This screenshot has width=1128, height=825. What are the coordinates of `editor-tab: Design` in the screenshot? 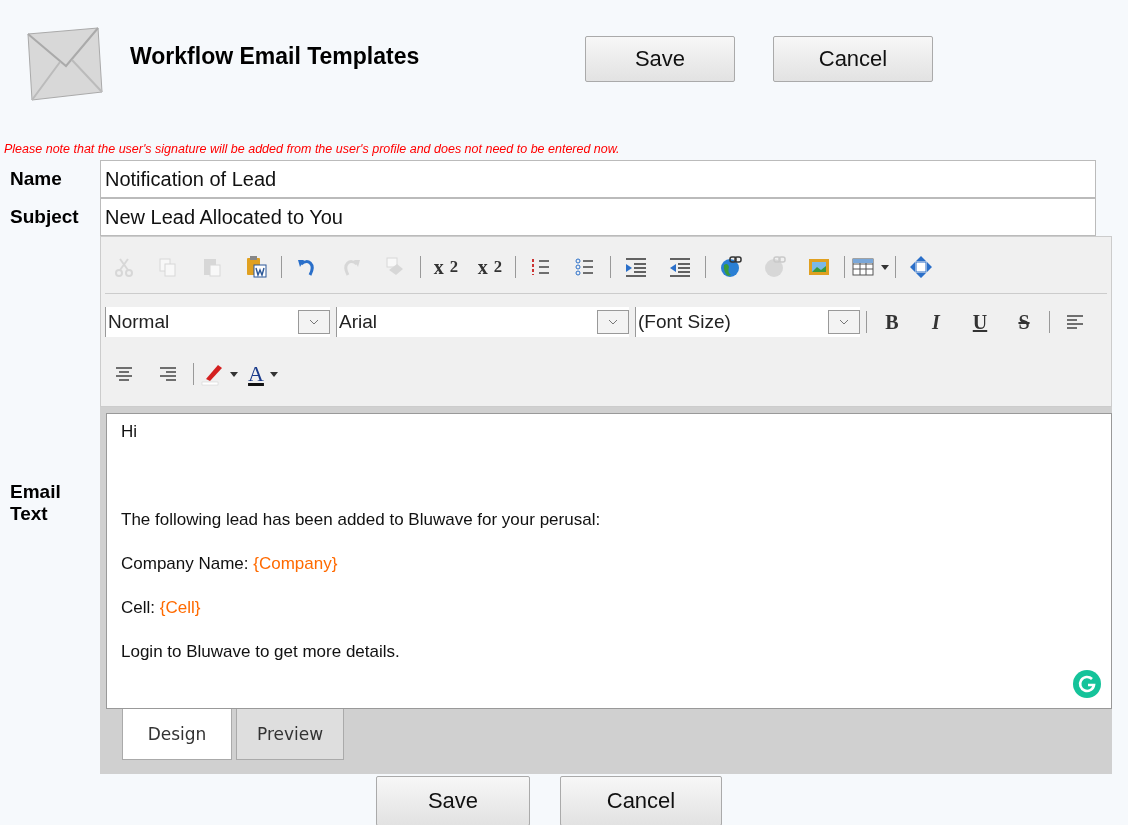 It's located at (177, 734).